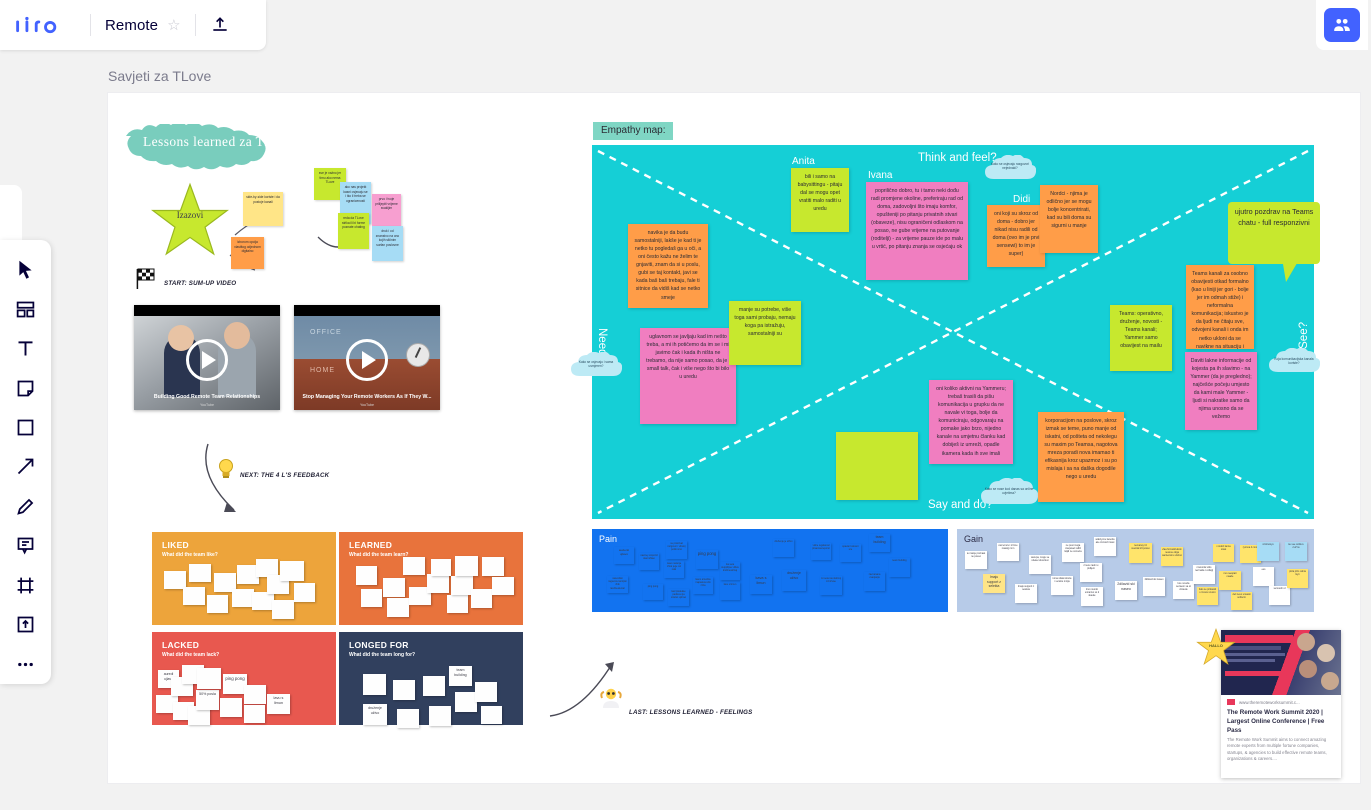 The height and width of the screenshot is (810, 1371). What do you see at coordinates (1230, 580) in the screenshot?
I see `gain-note: mo ceespati naade` at bounding box center [1230, 580].